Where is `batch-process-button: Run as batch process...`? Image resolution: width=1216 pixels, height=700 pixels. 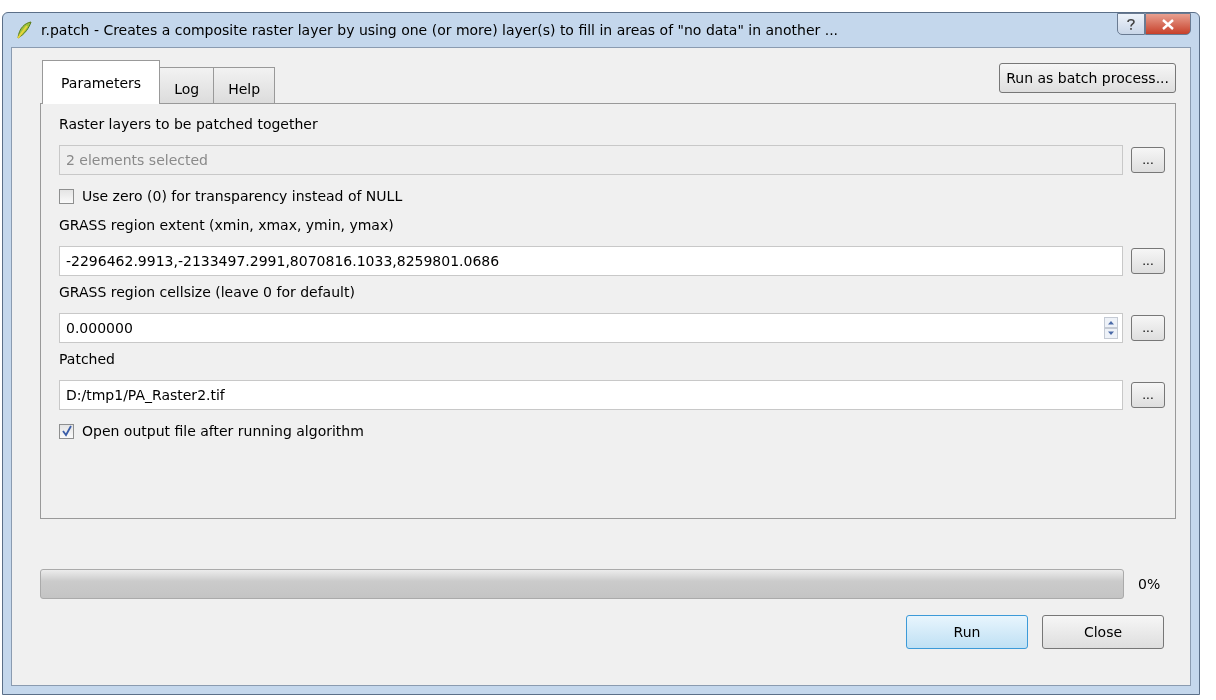
batch-process-button: Run as batch process... is located at coordinates (1087, 78).